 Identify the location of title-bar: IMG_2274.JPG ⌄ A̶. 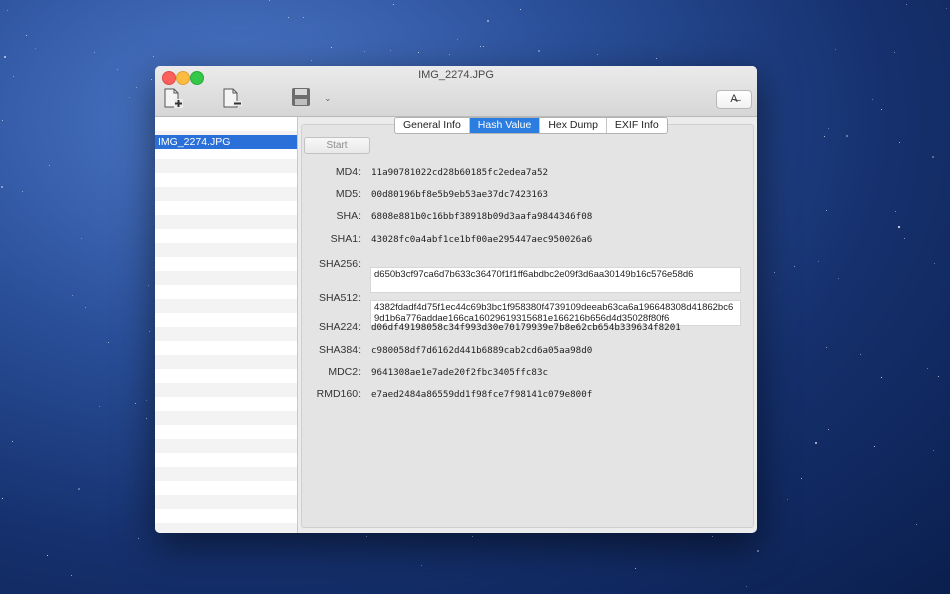
(456, 91).